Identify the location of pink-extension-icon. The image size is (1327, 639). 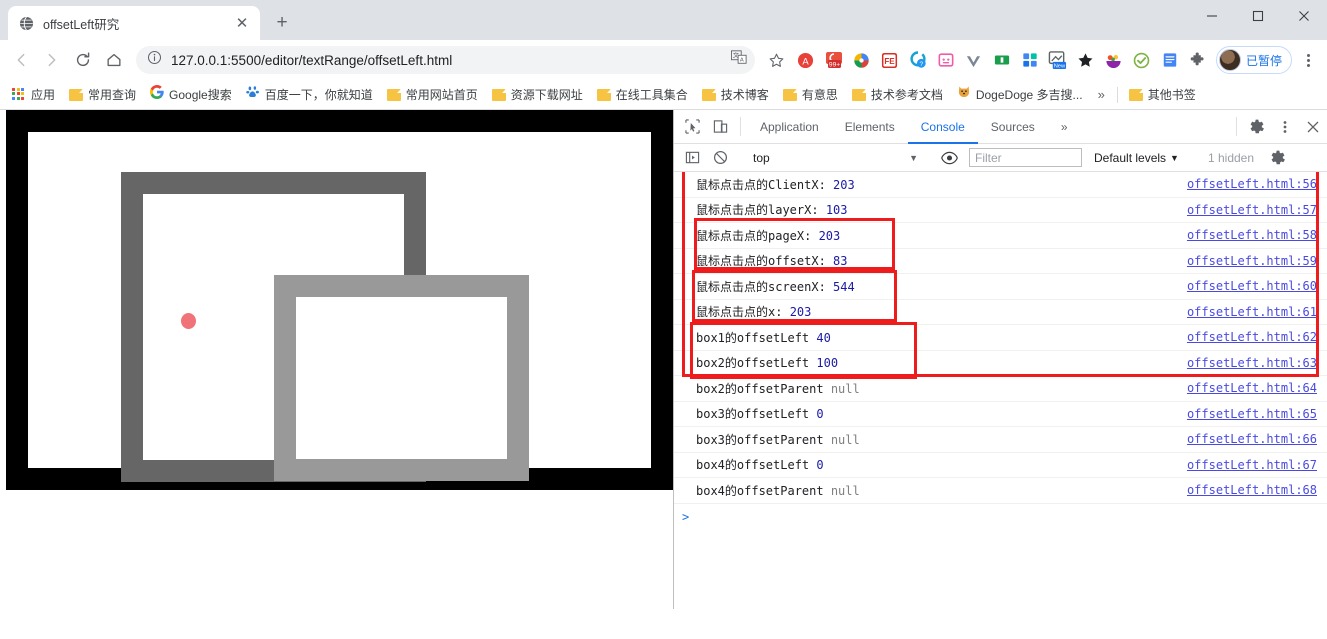
(946, 60).